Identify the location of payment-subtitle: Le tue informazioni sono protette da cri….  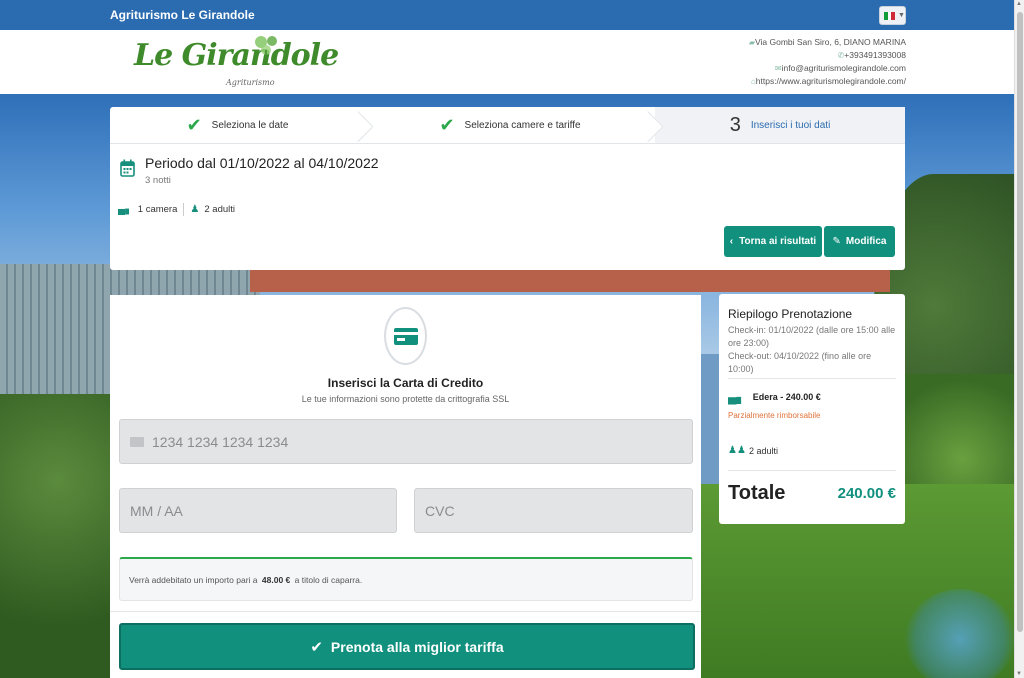
(405, 399).